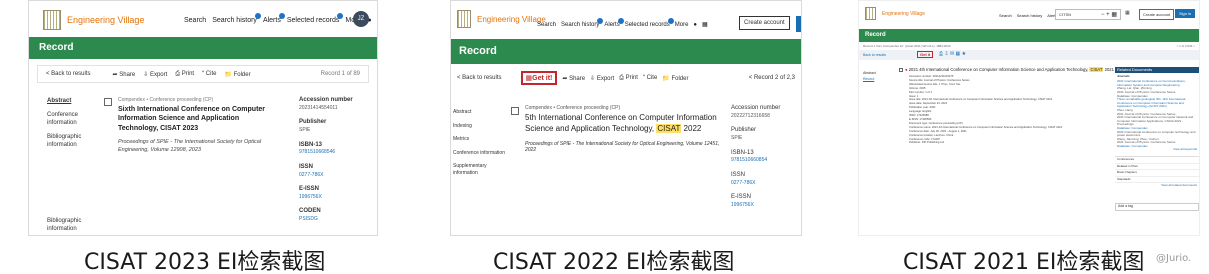 Image resolution: width=1209 pixels, height=274 pixels. What do you see at coordinates (1024, 262) in the screenshot?
I see `caption-2021: CISAT 2021 EI检索截图` at bounding box center [1024, 262].